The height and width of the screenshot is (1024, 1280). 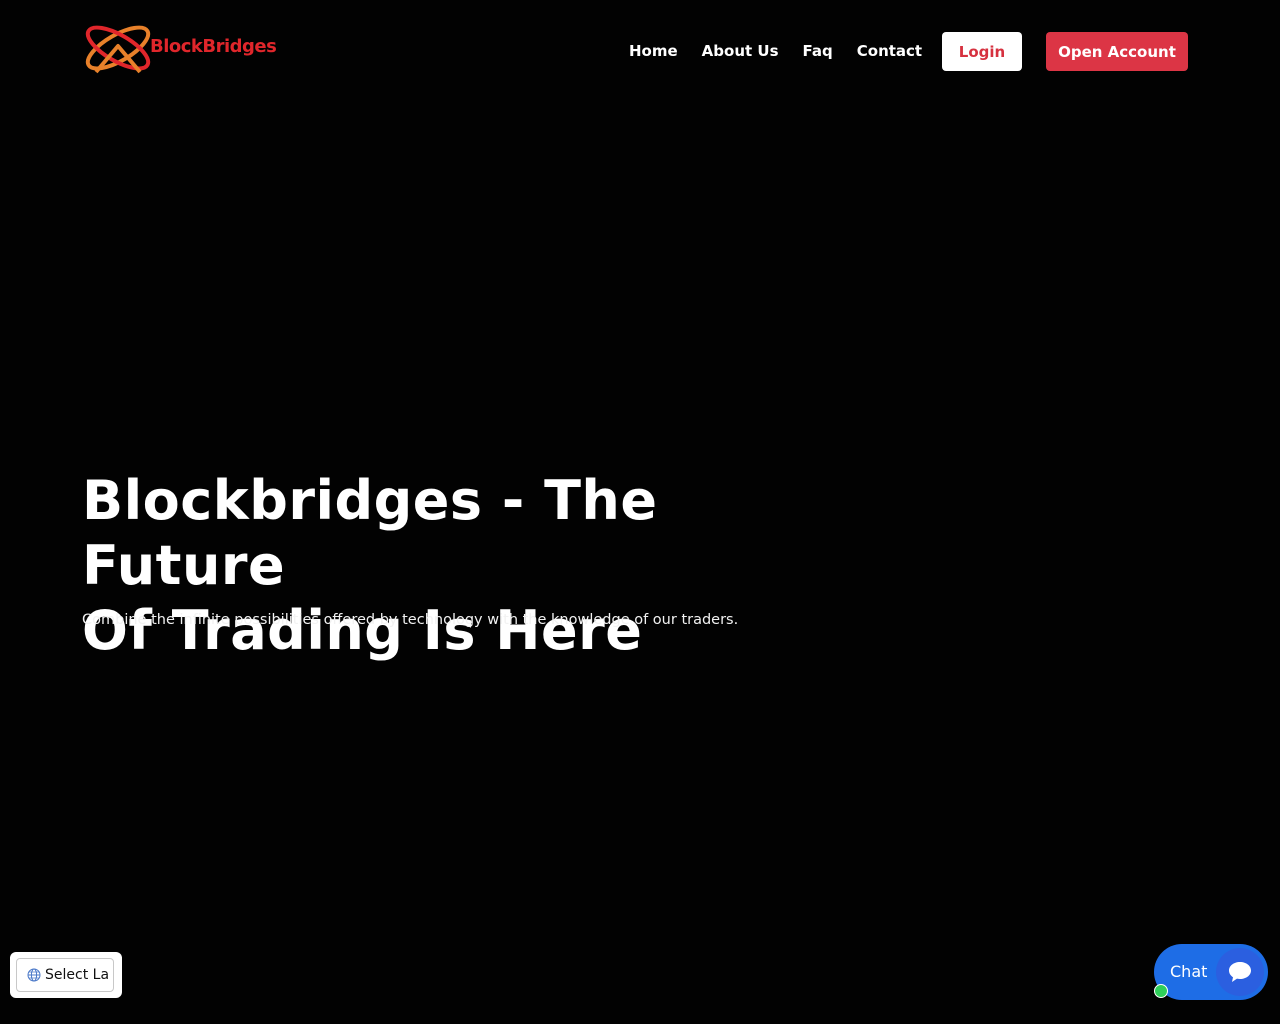 What do you see at coordinates (740, 51) in the screenshot?
I see `nav-about-us: About Us` at bounding box center [740, 51].